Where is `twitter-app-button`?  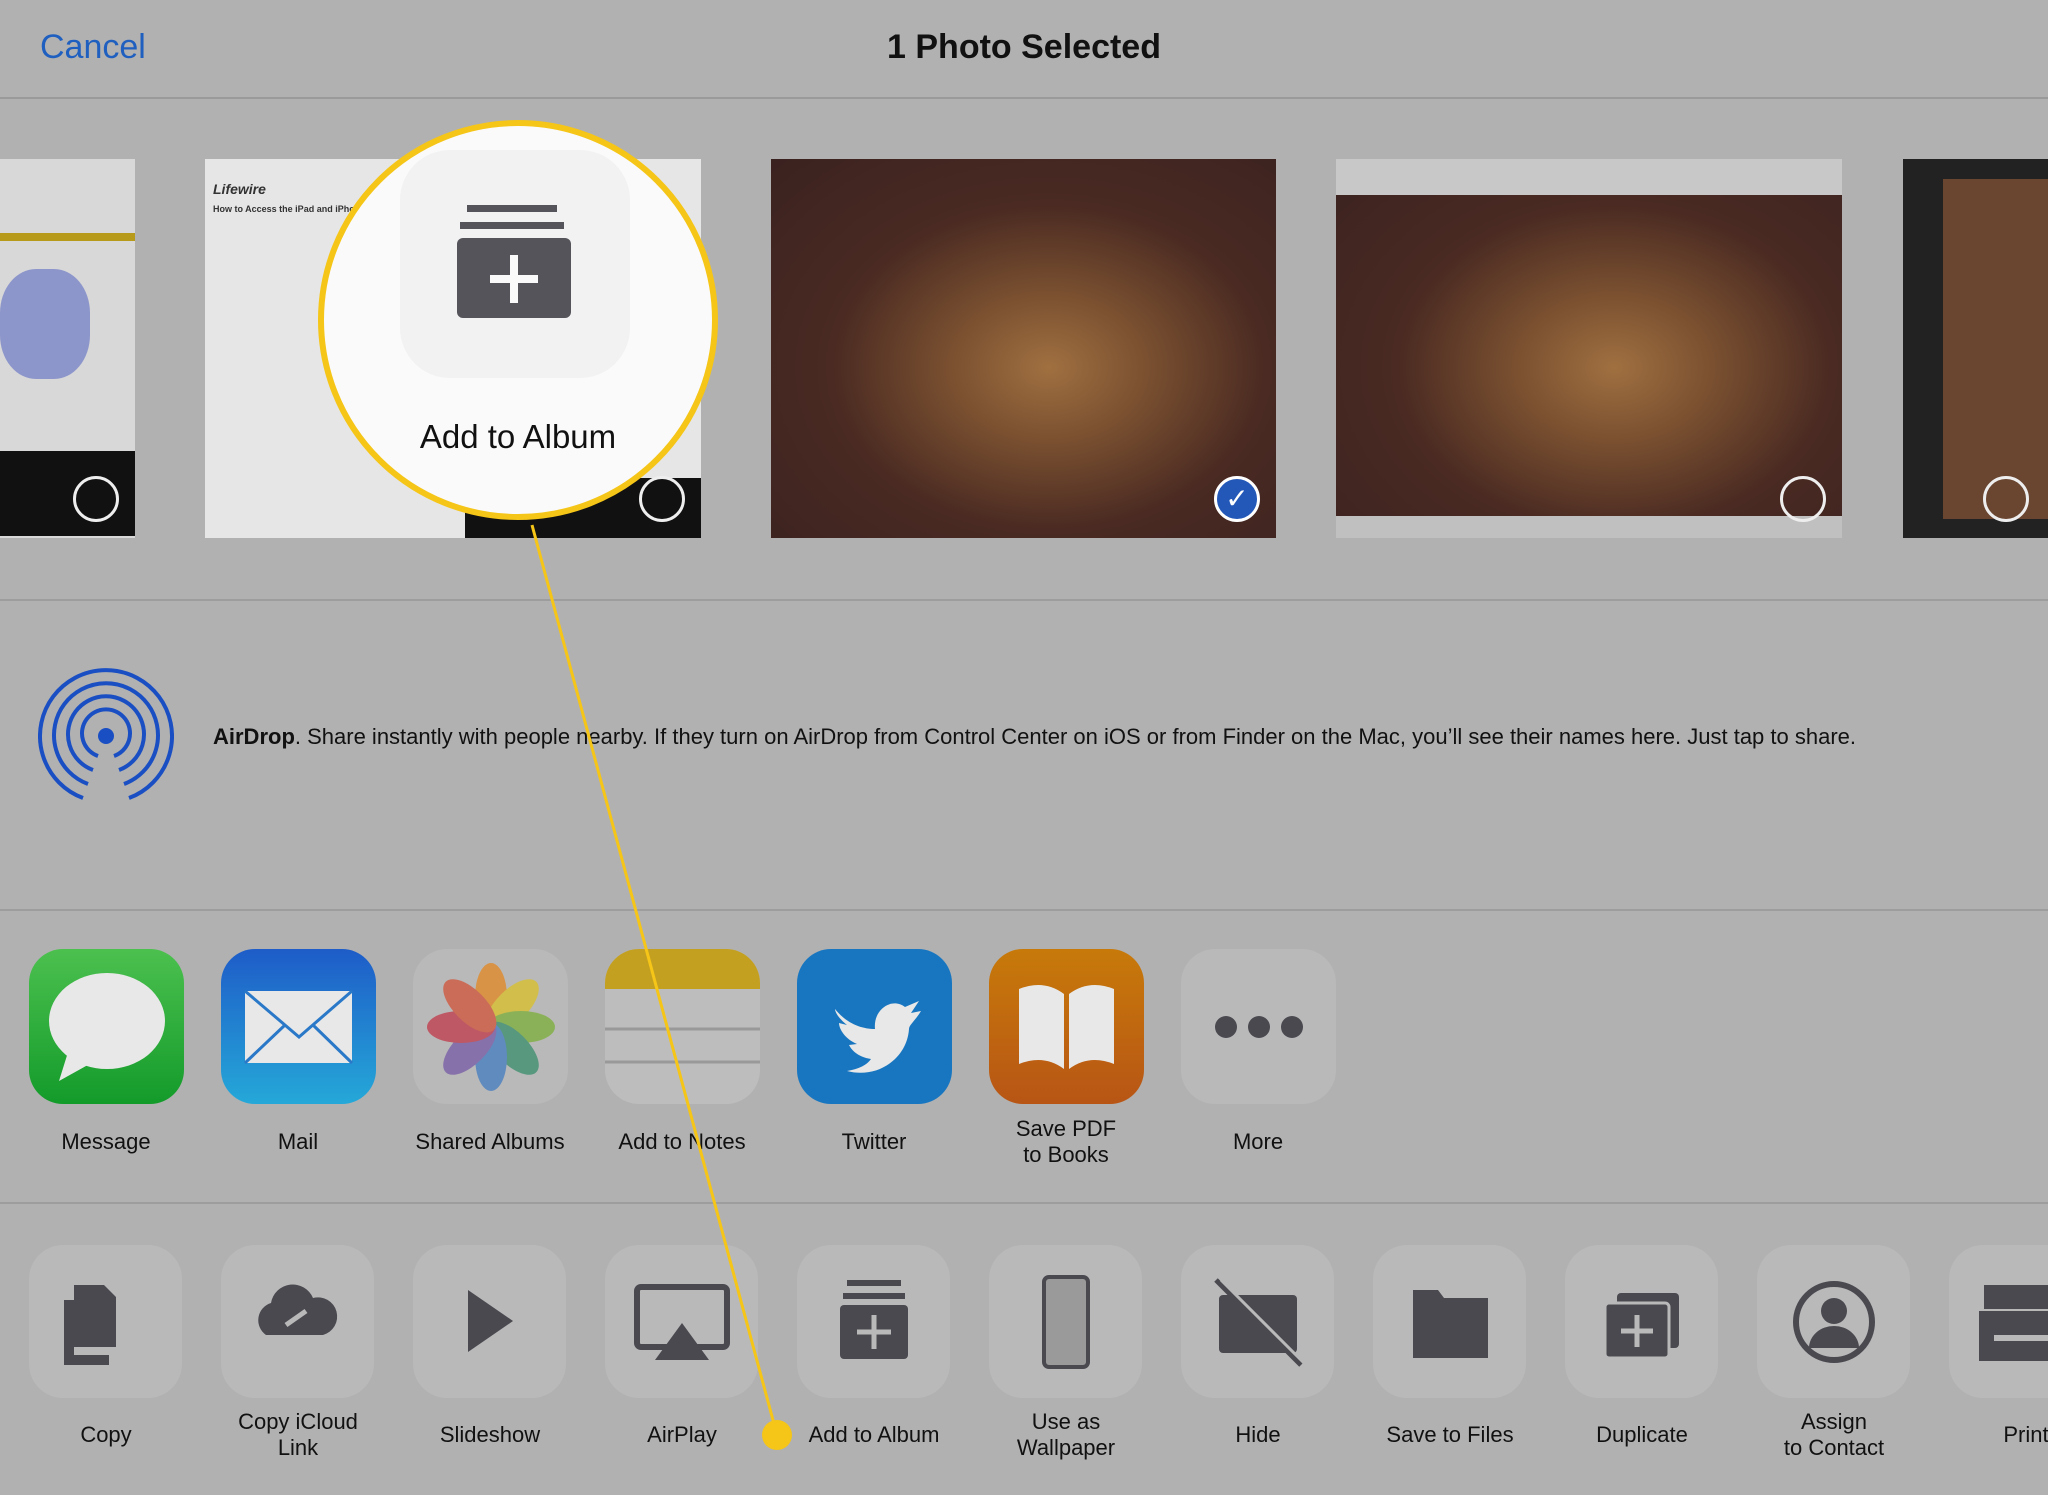
twitter-app-button is located at coordinates (874, 1026).